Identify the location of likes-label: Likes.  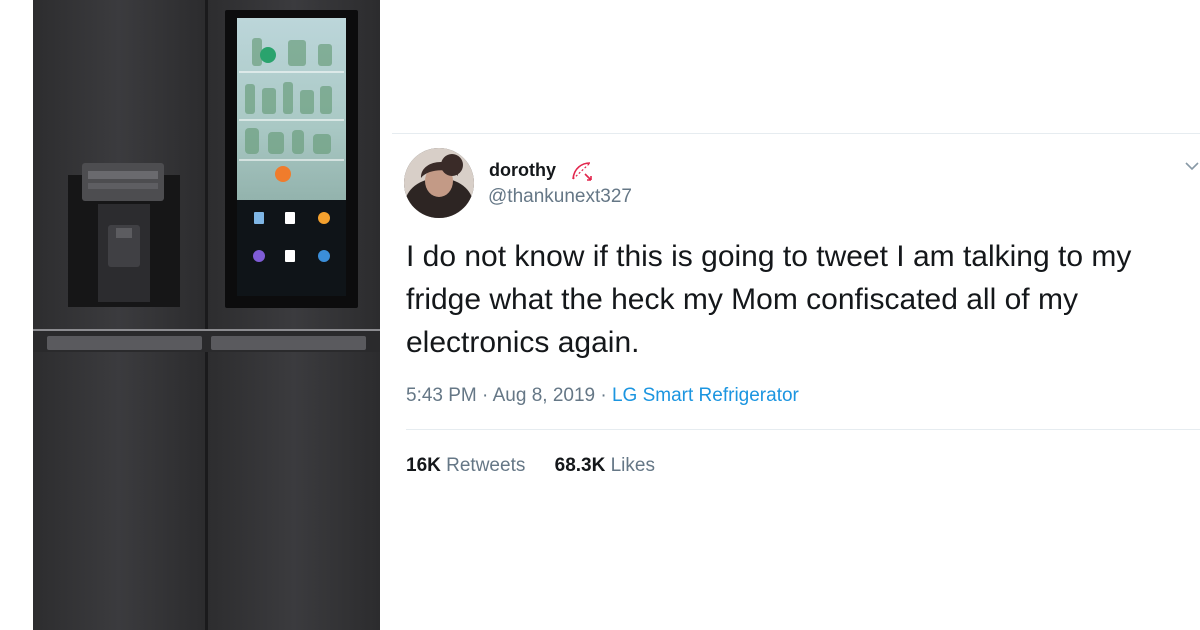
(632, 465).